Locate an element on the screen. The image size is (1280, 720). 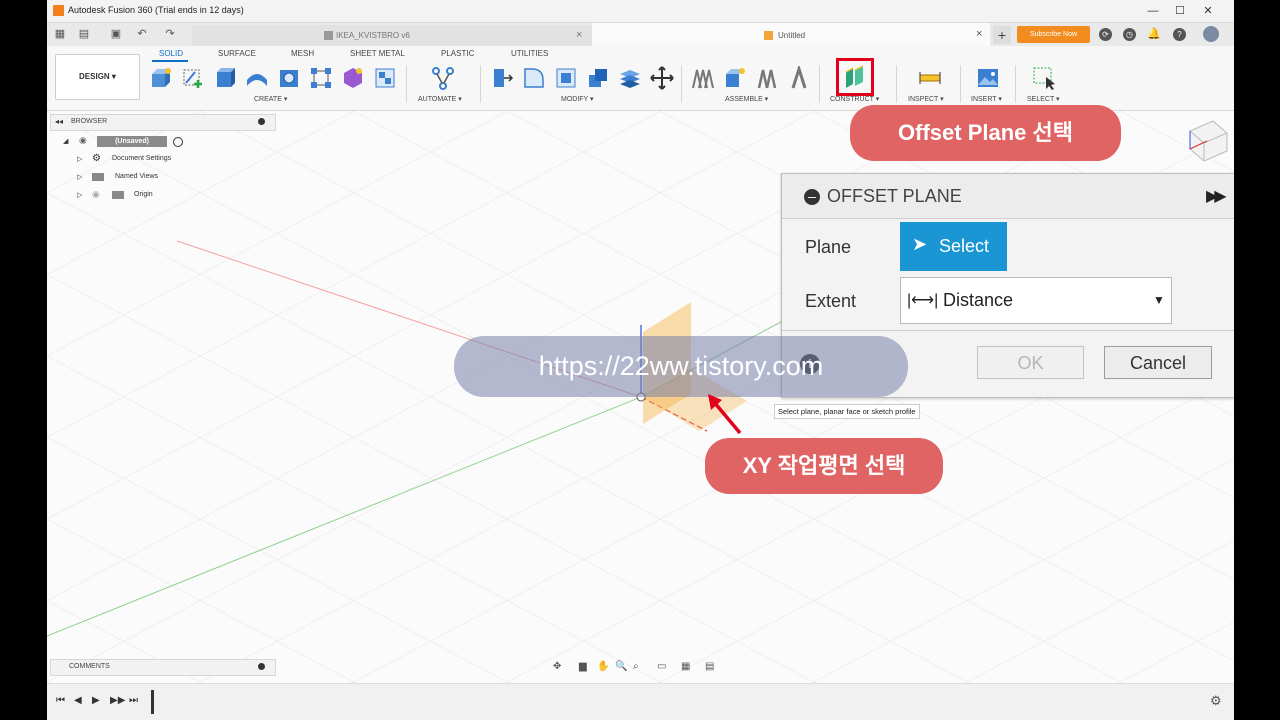
select-menu: SELECT ▾ is located at coordinates (1043, 99).